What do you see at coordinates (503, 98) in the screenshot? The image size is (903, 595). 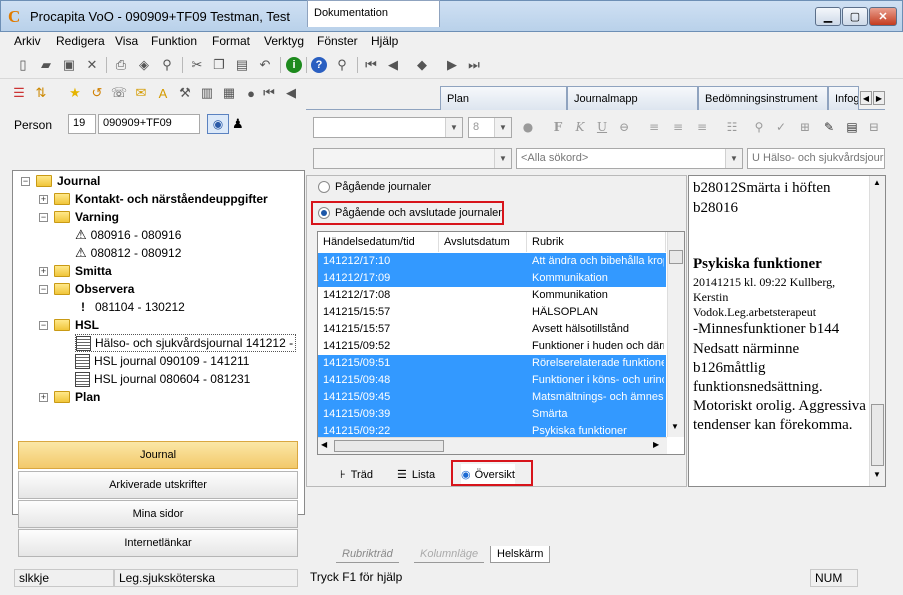 I see `tab-plan: Plan` at bounding box center [503, 98].